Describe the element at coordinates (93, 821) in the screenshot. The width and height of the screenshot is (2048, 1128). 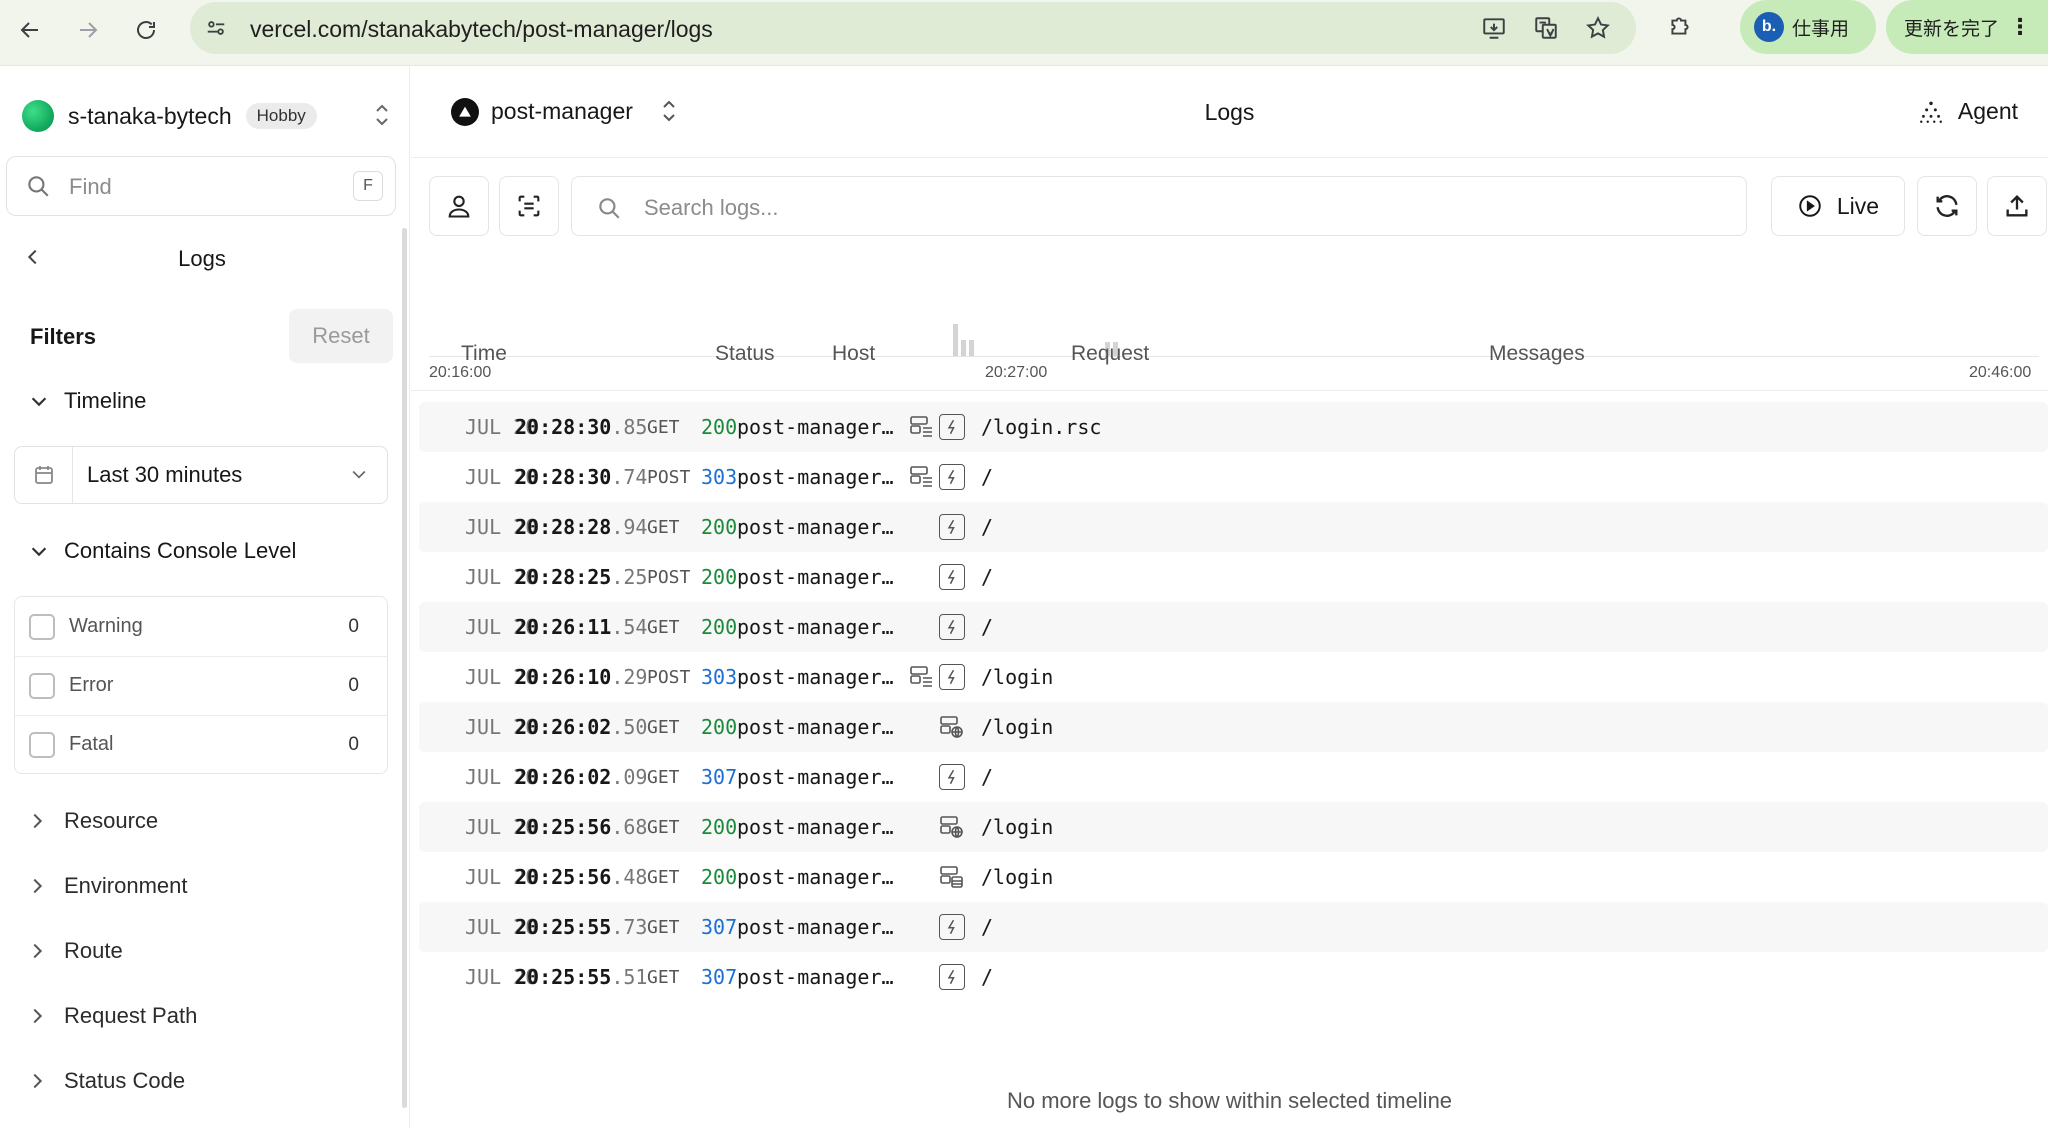
I see `filter-resource: Resource` at that location.